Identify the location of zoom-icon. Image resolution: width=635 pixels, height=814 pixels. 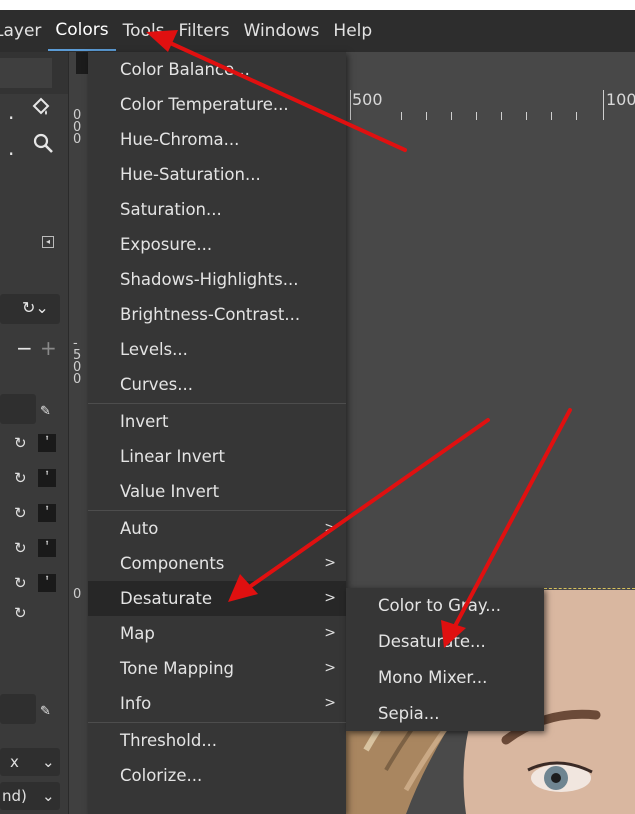
(43, 145).